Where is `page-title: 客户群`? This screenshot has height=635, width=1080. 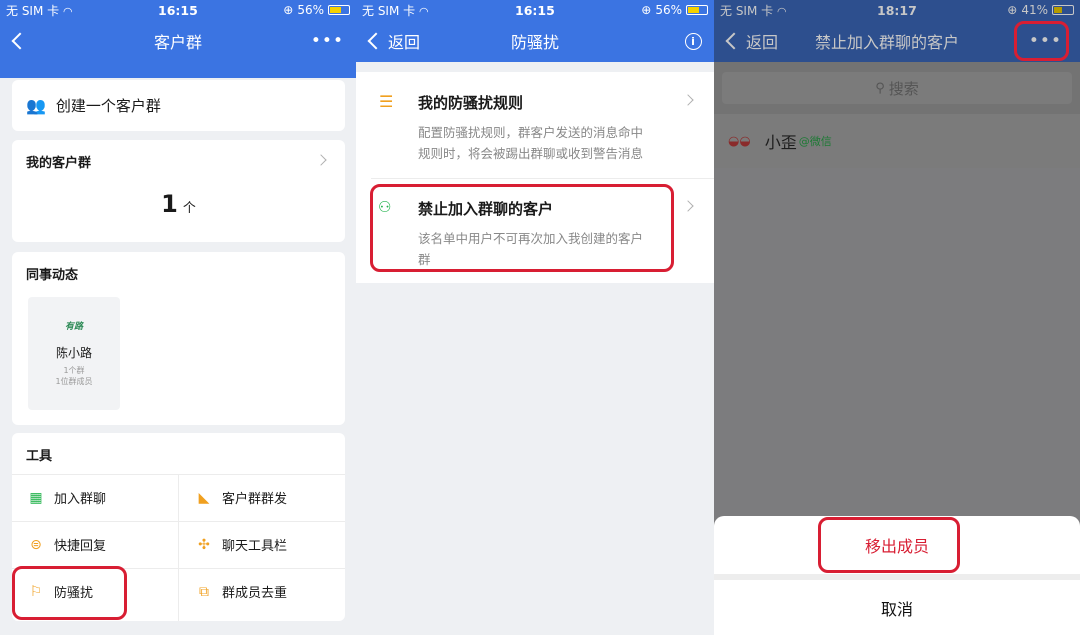
page-title: 客户群 is located at coordinates (177, 42).